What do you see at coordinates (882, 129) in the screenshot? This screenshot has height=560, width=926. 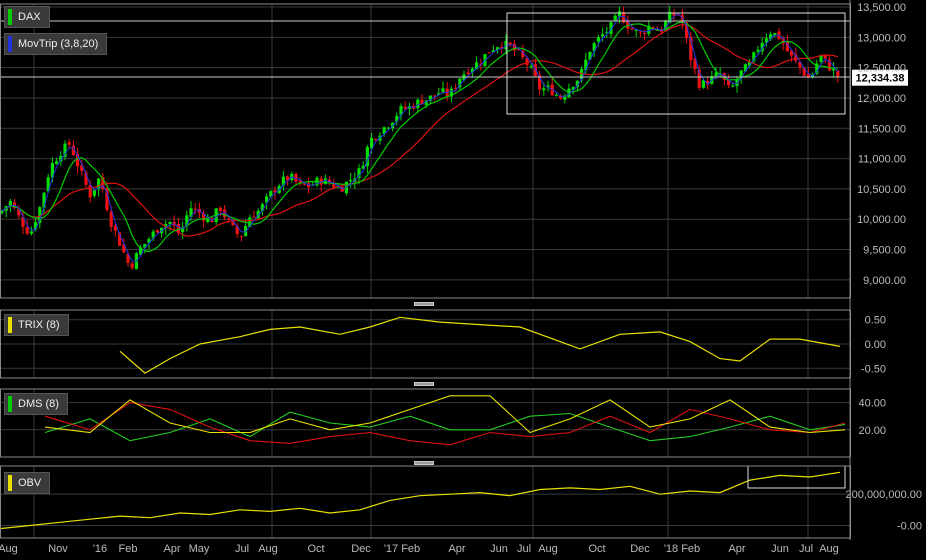 I see `price-tick-label: 11,500.00` at bounding box center [882, 129].